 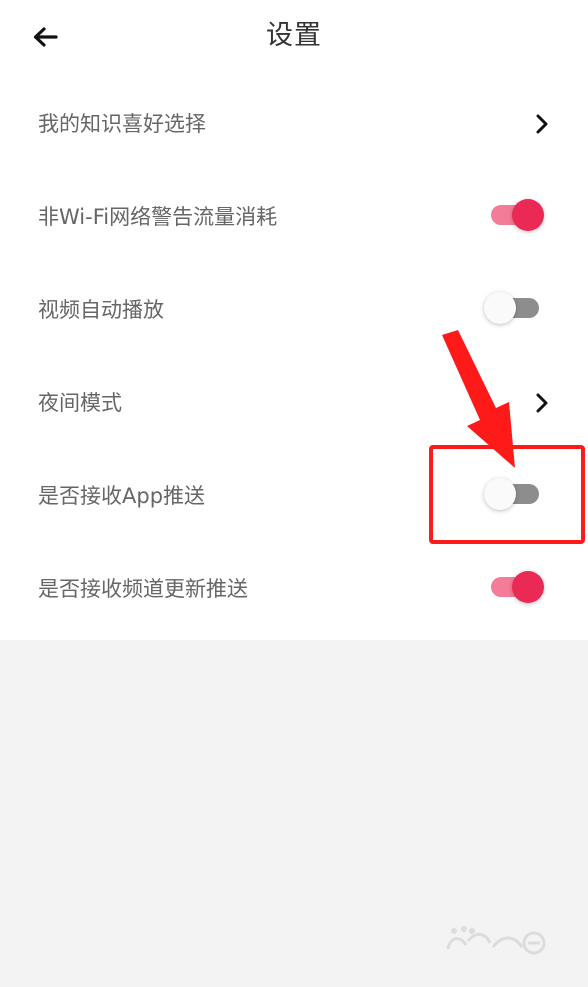 I want to click on page-title: 设置, so click(x=294, y=35).